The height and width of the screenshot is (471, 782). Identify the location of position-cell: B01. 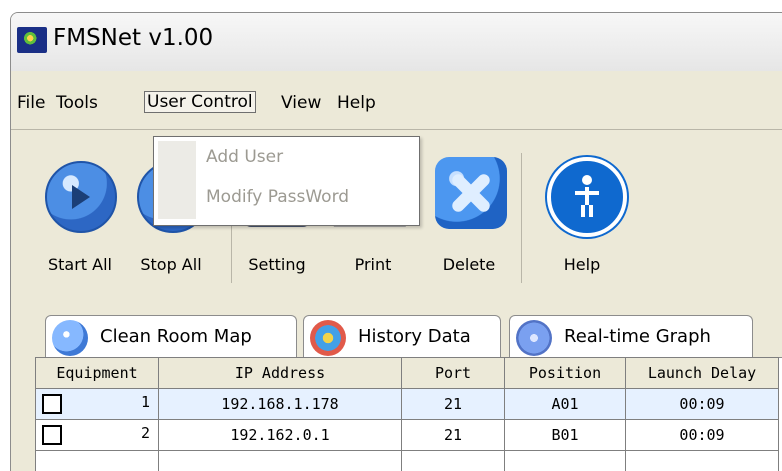
(565, 435).